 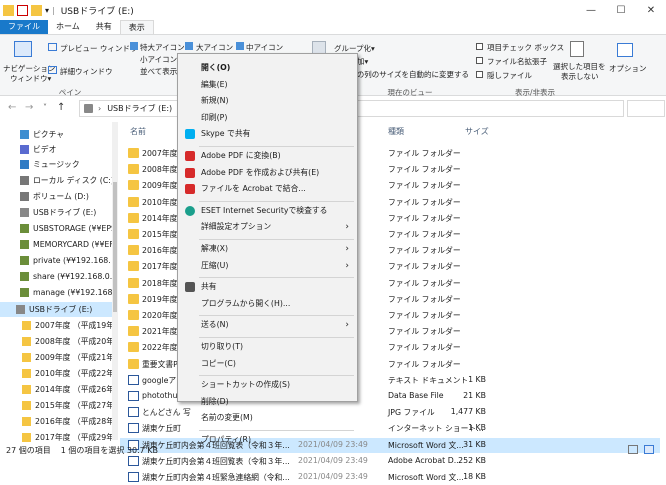 I want to click on menu-item: ESET Internet Securityで検査する, so click(x=267, y=211).